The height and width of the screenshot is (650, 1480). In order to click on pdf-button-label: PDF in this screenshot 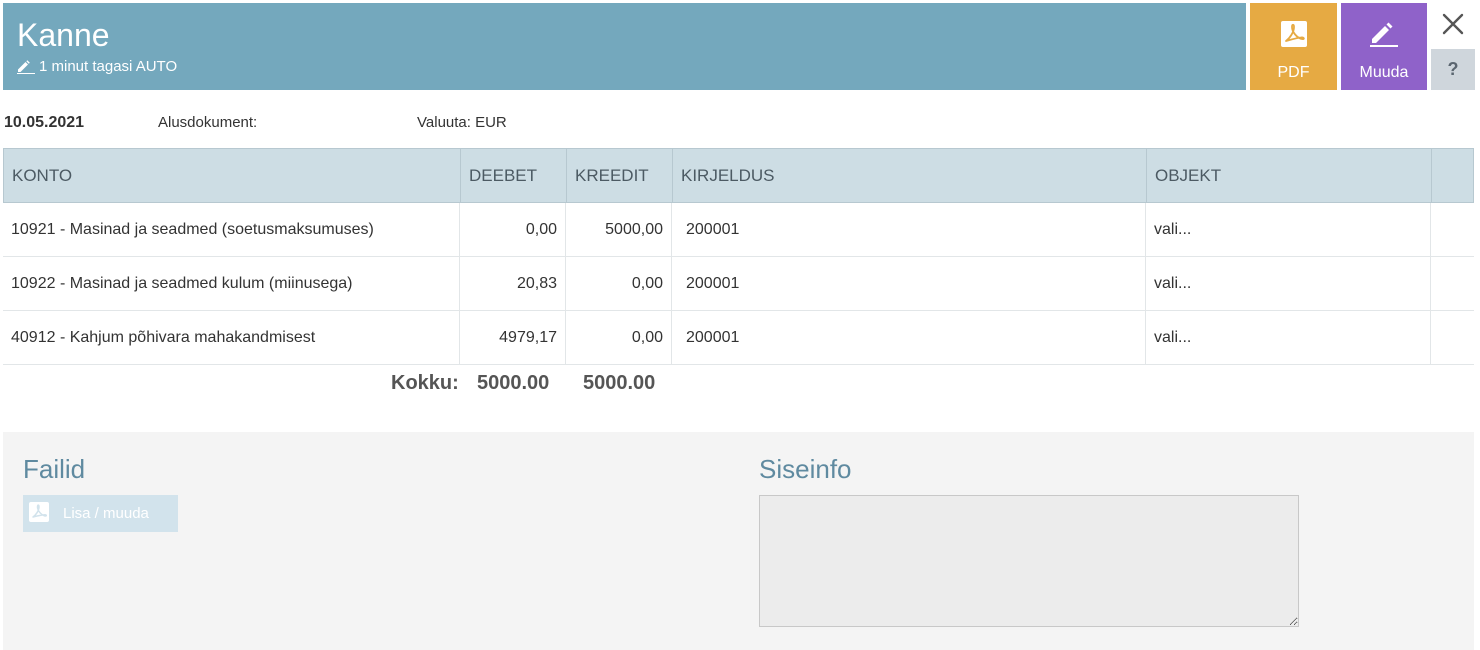, I will do `click(1293, 72)`.